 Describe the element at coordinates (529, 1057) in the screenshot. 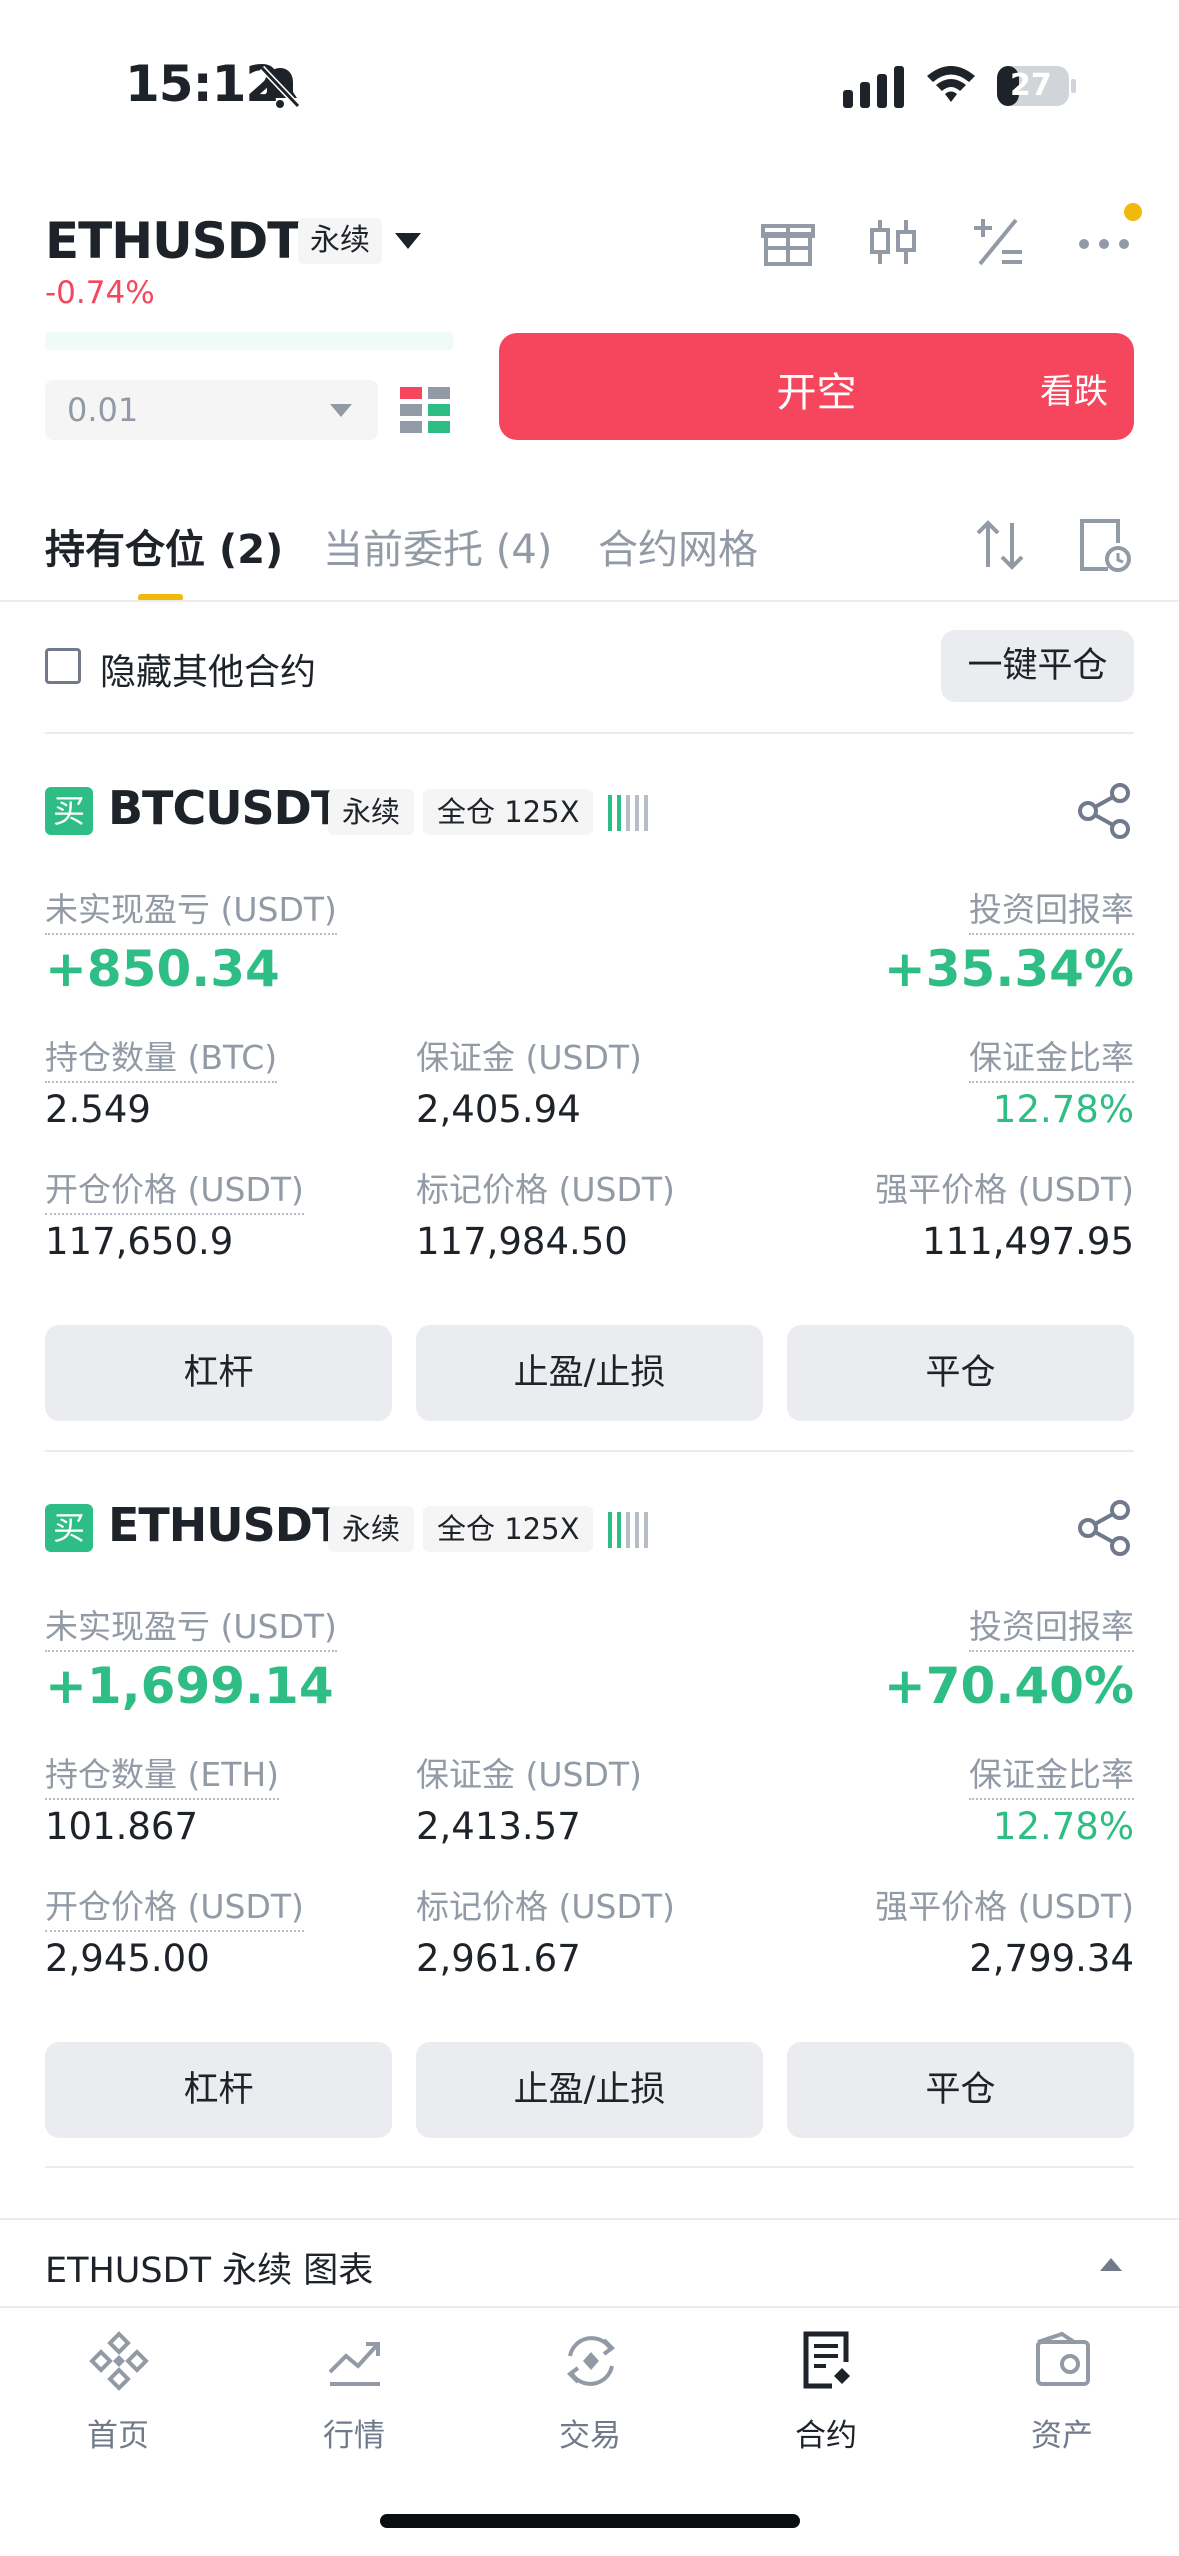

I see `margin-label: 保证金 (USDT)` at that location.